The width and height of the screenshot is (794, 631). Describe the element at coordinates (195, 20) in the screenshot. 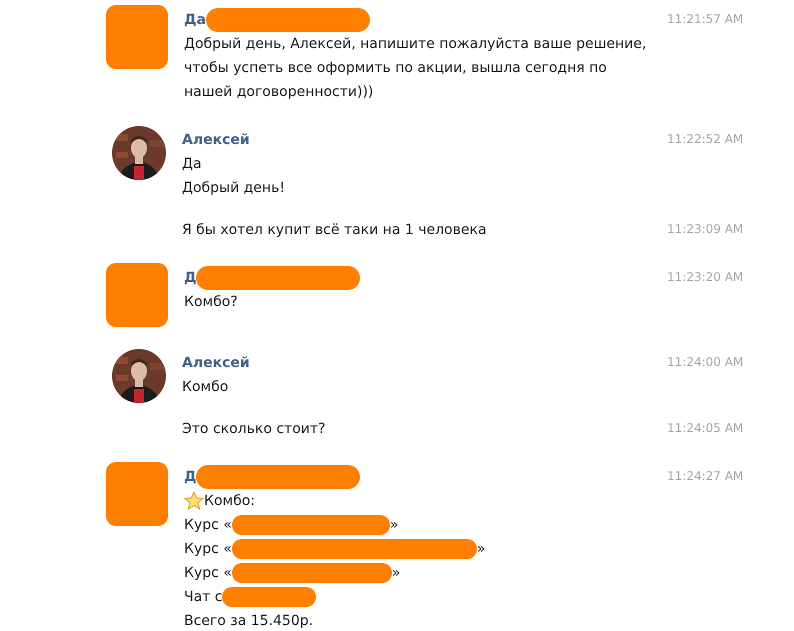

I see `sender-name: Да` at that location.